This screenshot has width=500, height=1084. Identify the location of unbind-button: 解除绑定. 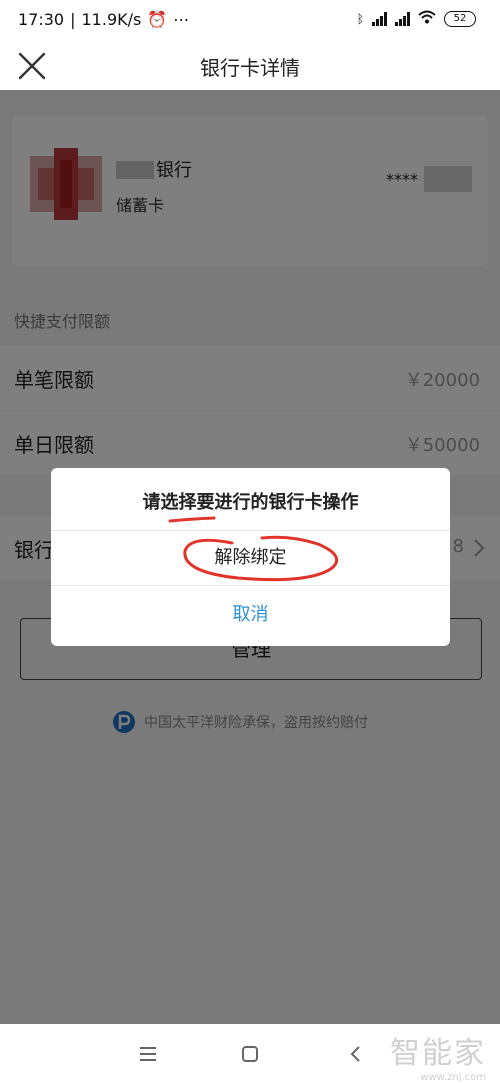
(250, 558).